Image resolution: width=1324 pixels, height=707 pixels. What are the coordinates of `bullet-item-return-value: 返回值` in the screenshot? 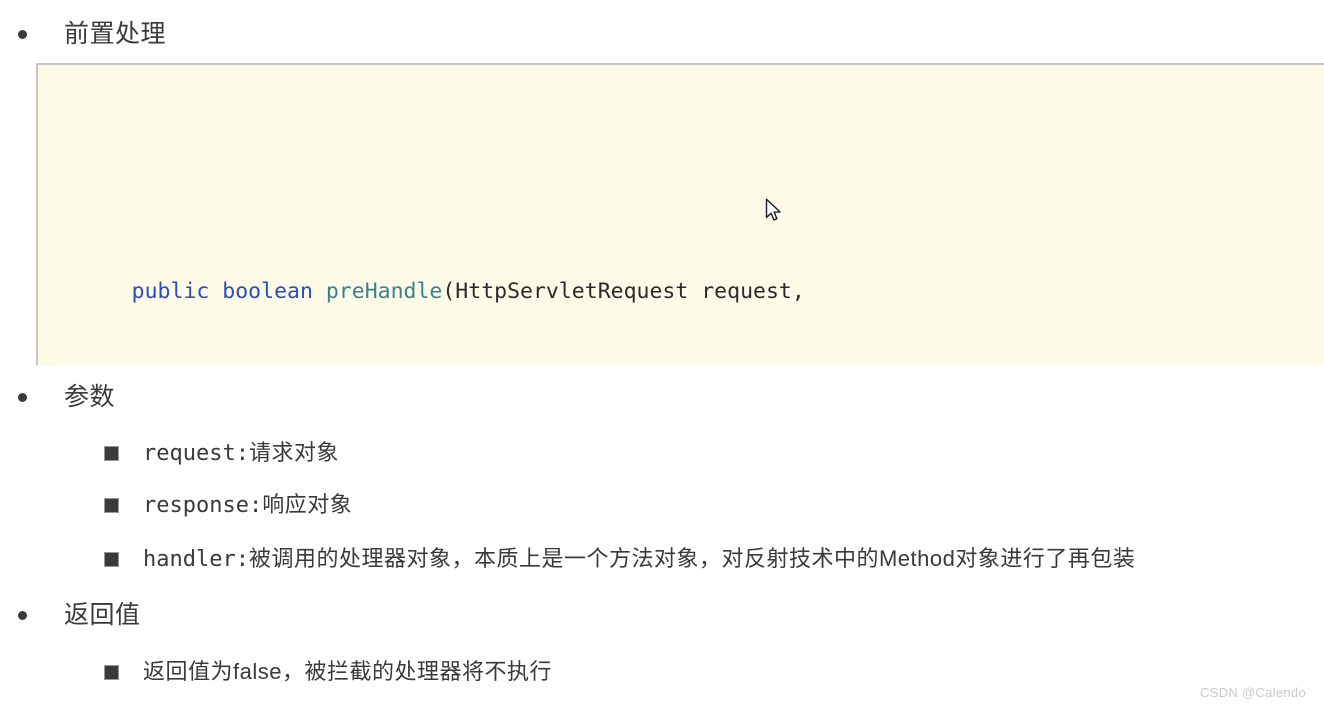 It's located at (70, 615).